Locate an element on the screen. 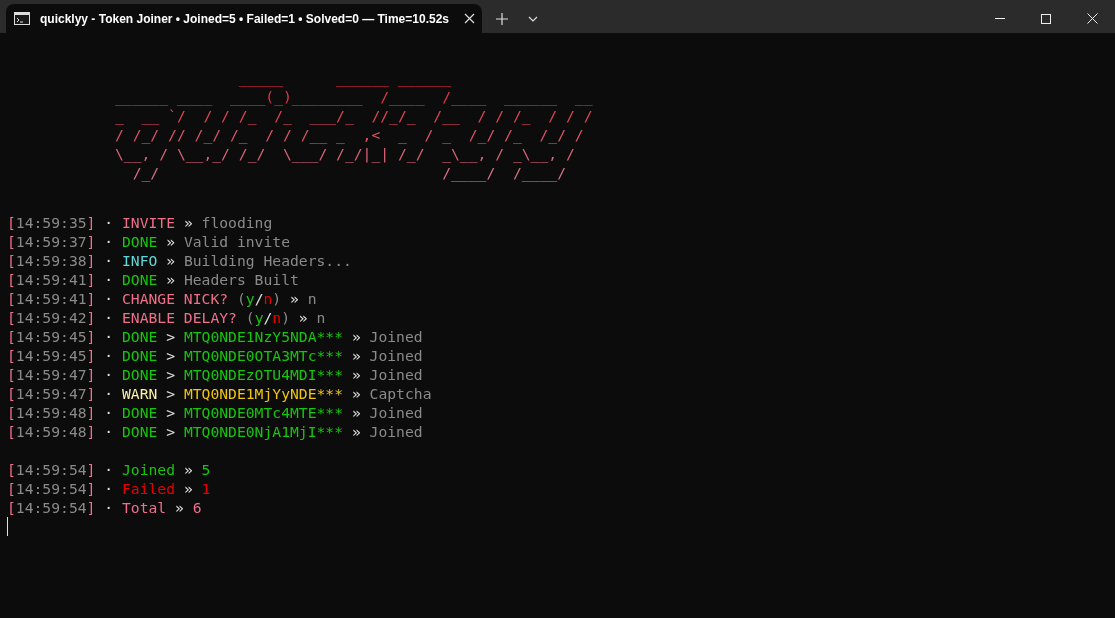 Image resolution: width=1115 pixels, height=618 pixels. log-message: Headers Built is located at coordinates (241, 279).